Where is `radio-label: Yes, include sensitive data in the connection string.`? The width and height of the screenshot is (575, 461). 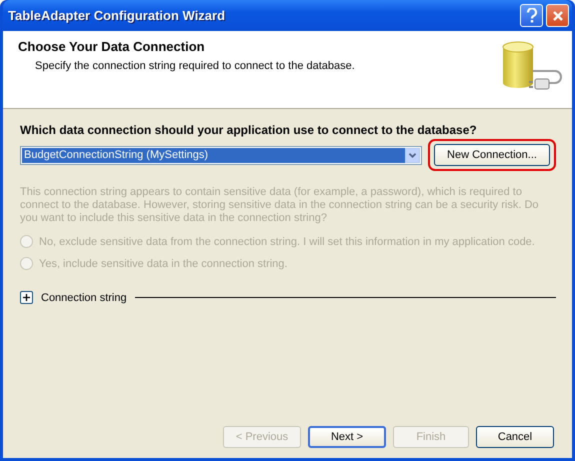
radio-label: Yes, include sensitive data in the connection string. is located at coordinates (163, 264).